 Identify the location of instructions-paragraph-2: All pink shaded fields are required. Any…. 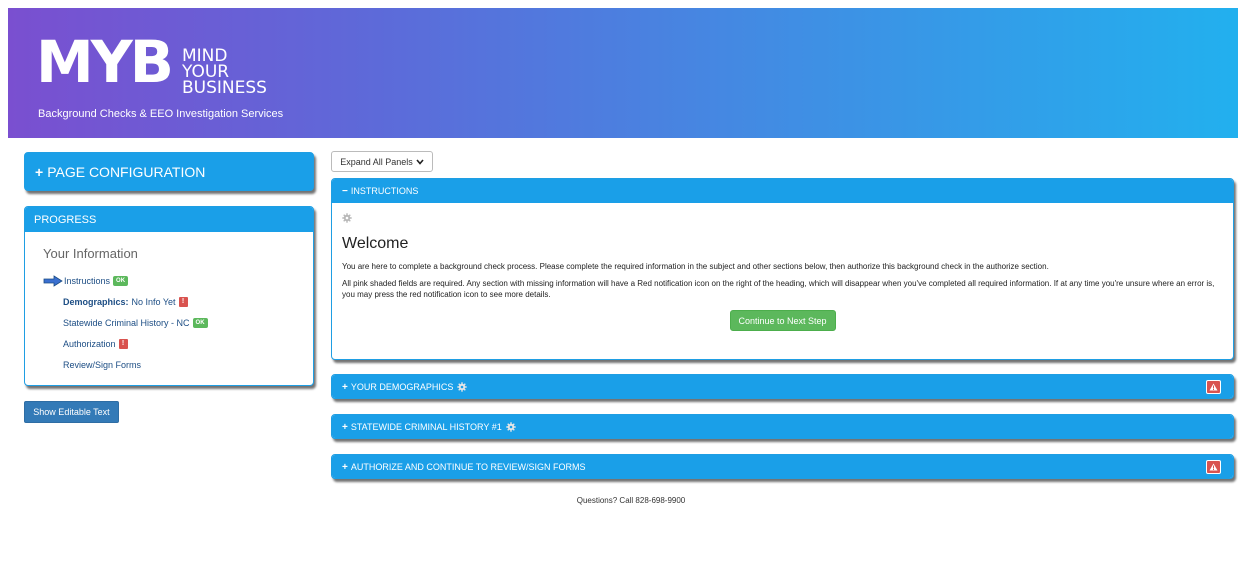
(778, 289).